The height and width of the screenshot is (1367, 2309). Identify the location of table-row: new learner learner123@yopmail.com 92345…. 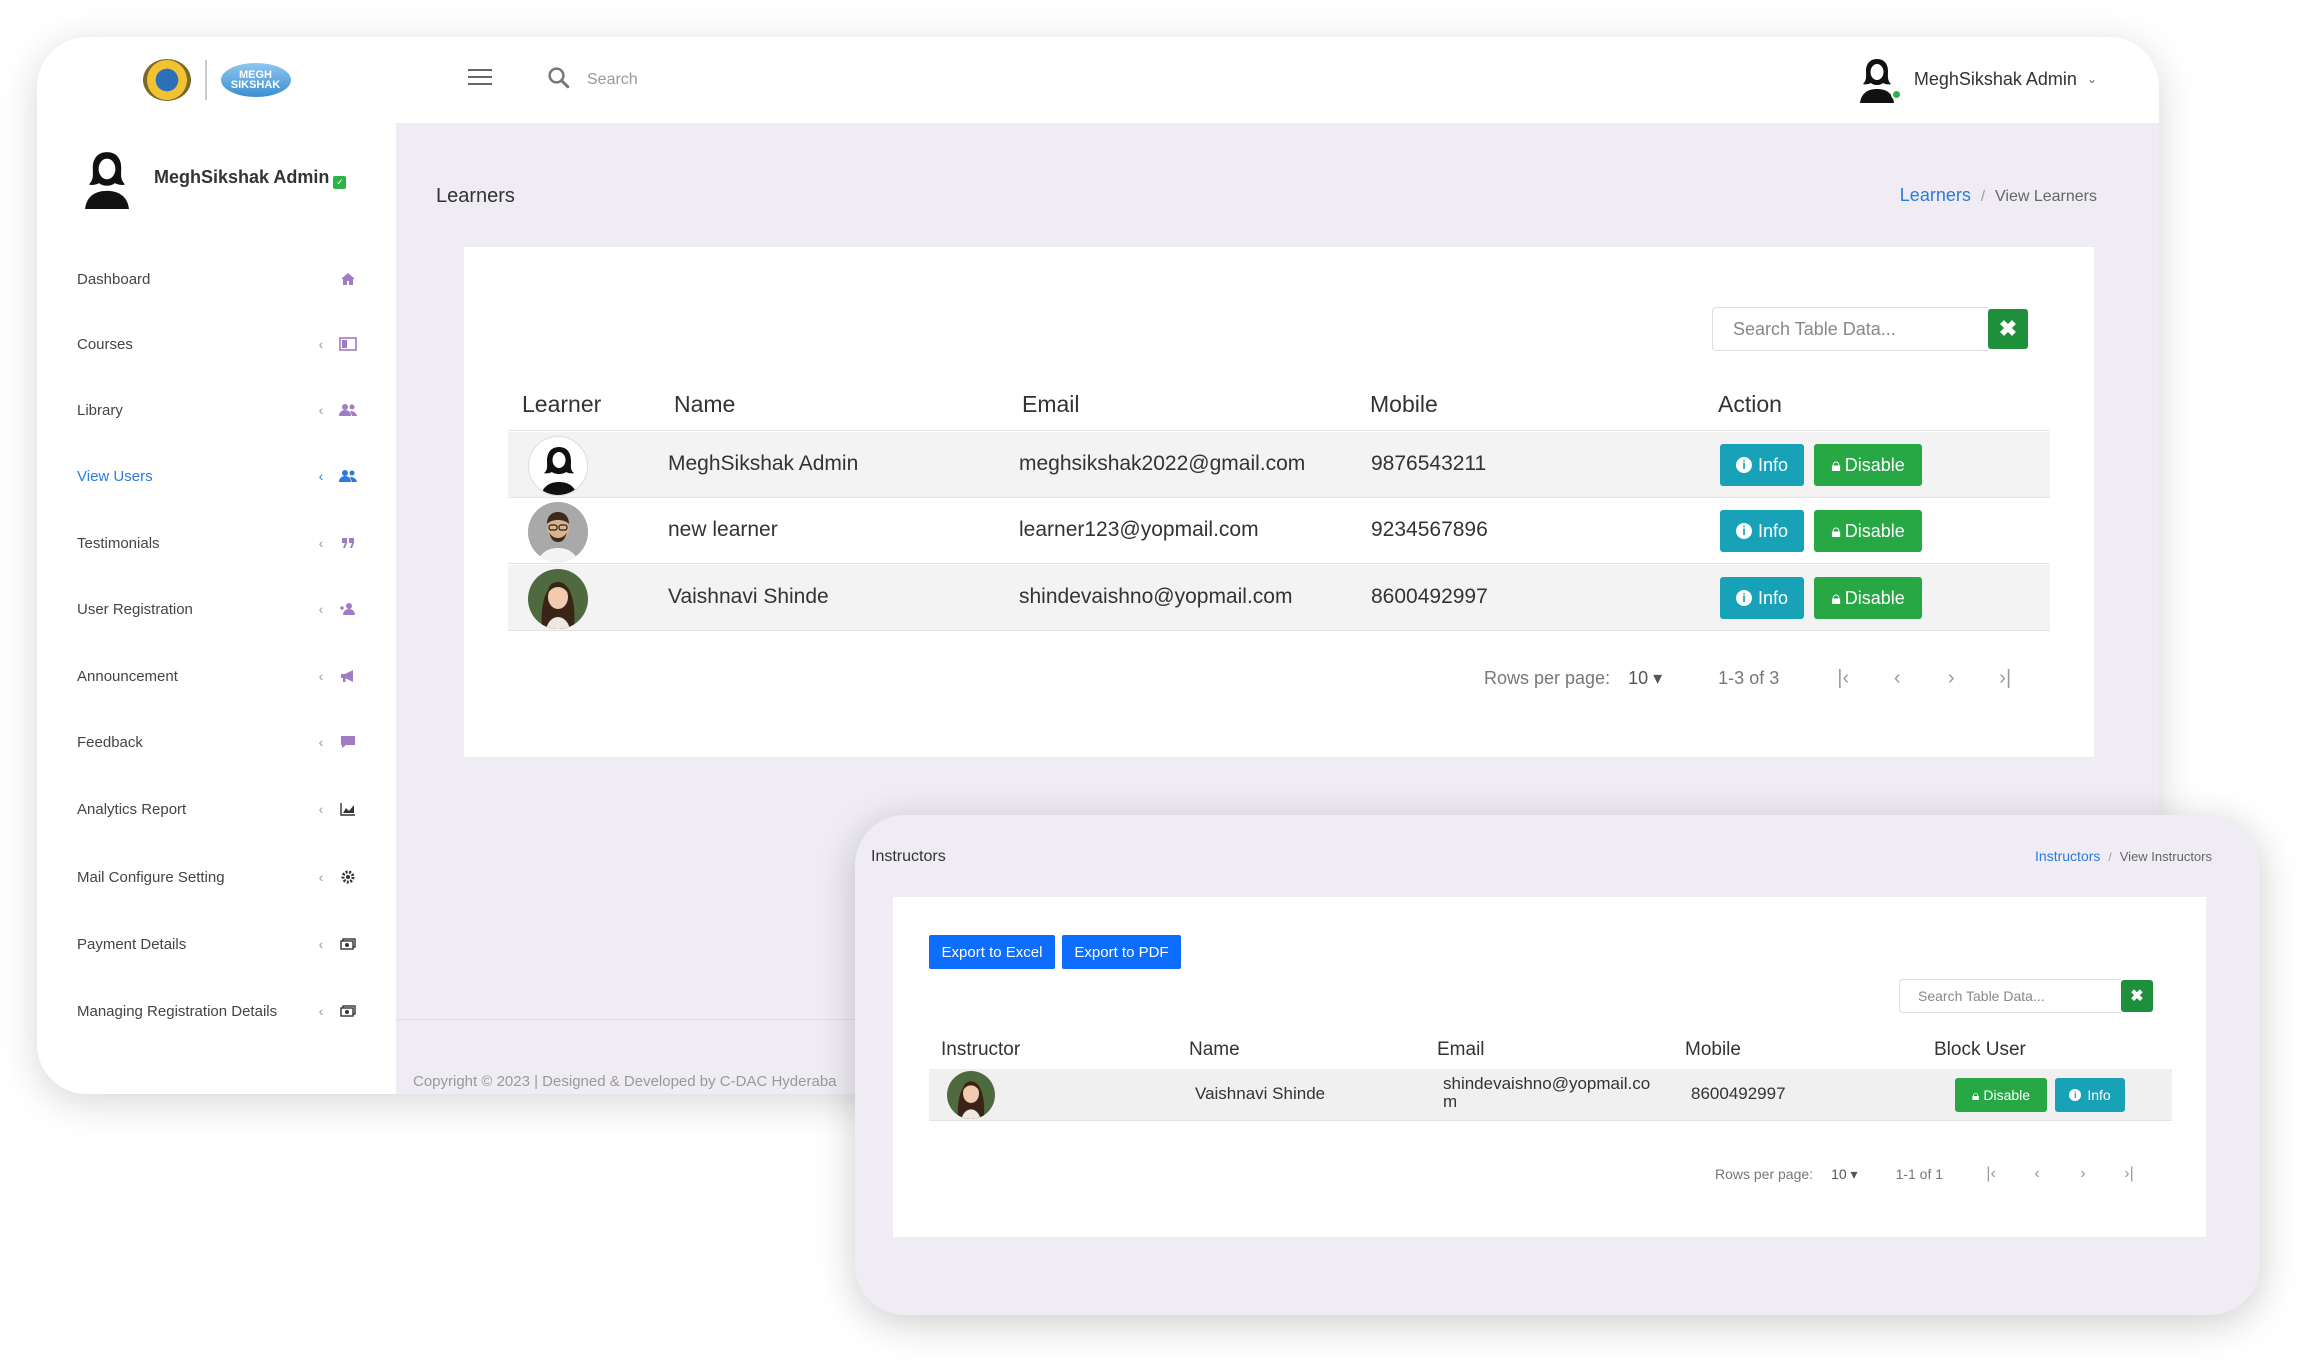
(1279, 531).